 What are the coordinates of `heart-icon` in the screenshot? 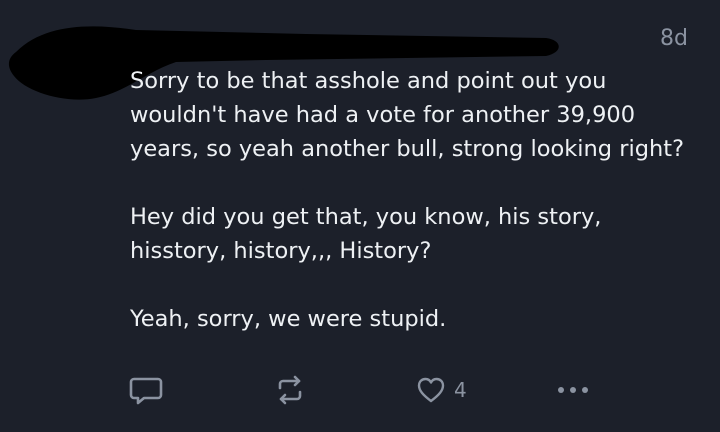 It's located at (431, 390).